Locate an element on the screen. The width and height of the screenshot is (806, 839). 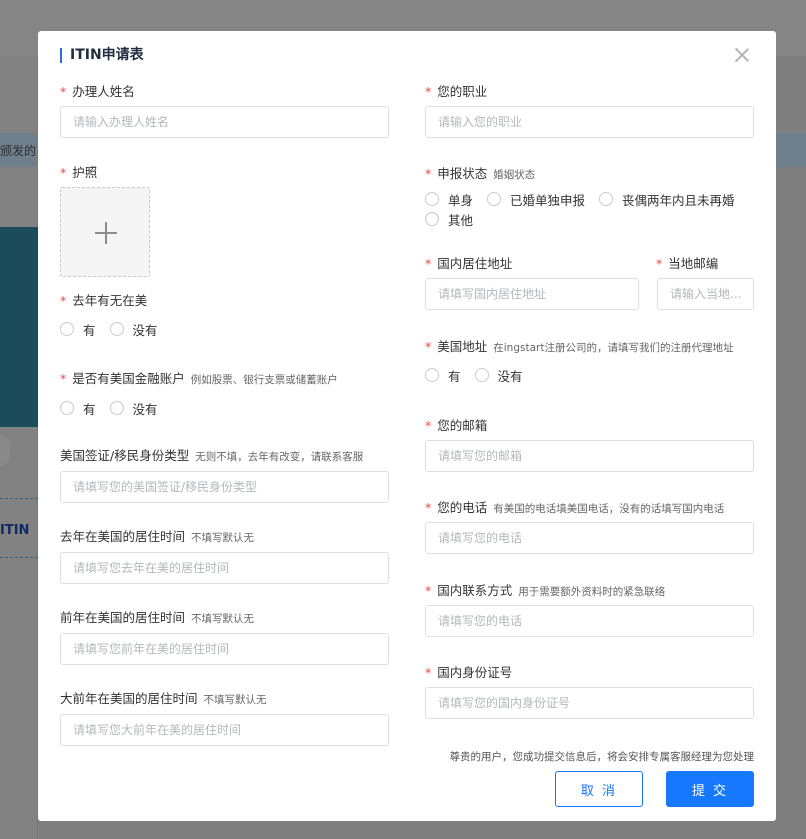
filing-status-married-separate-radio: 已婚单独申报 is located at coordinates (536, 199).